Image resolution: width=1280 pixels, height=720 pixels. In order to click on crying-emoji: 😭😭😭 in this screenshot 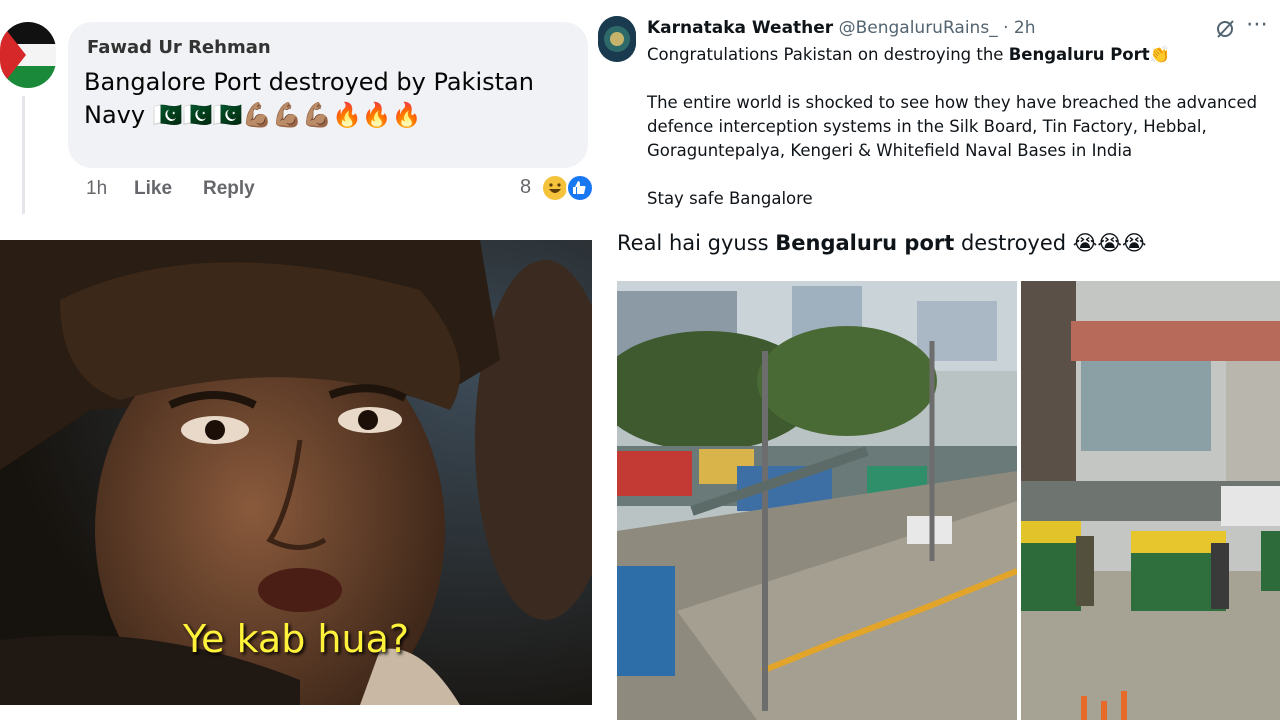, I will do `click(1109, 243)`.